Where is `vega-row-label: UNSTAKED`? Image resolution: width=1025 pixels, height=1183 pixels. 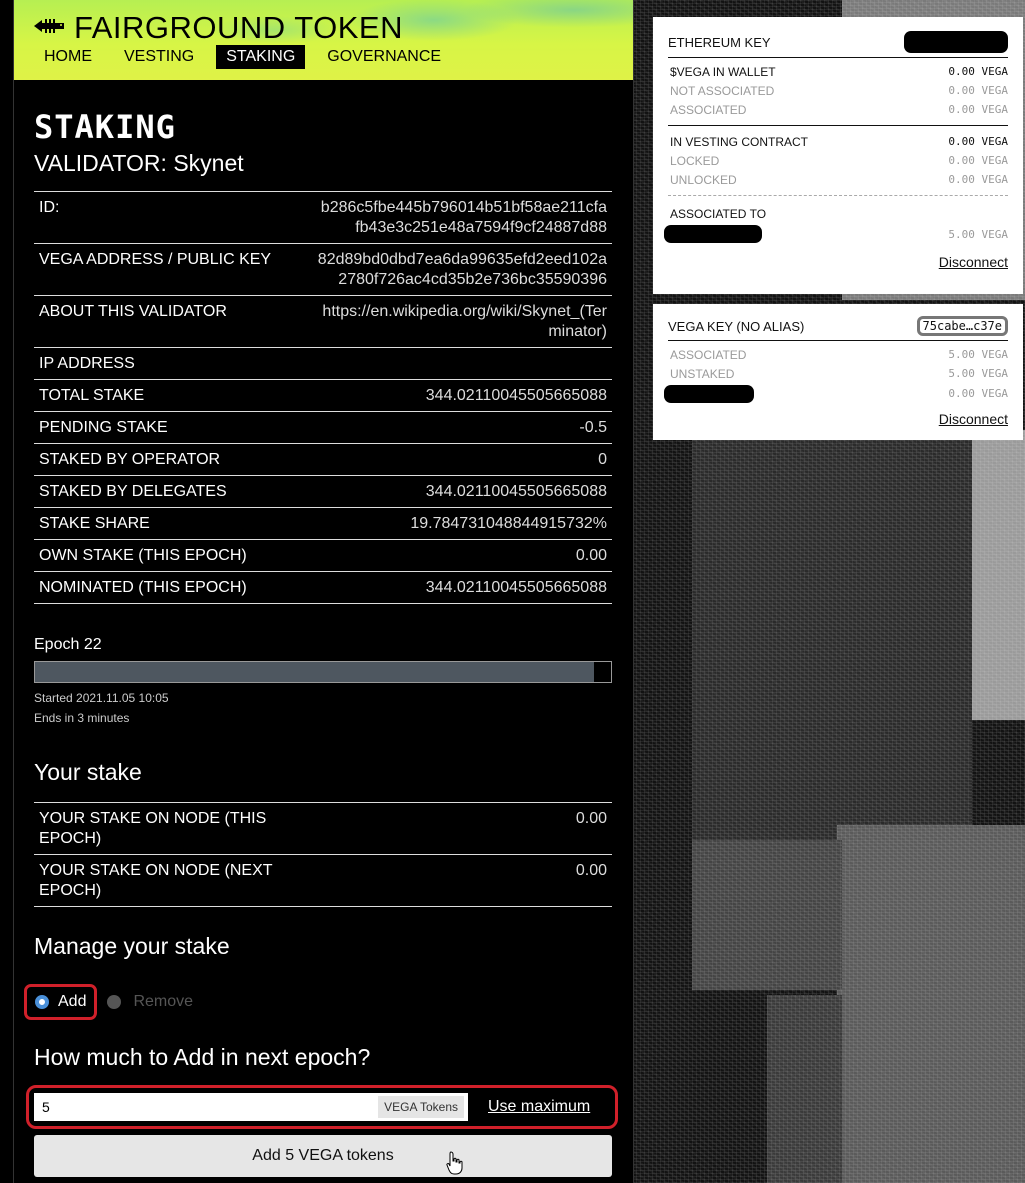
vega-row-label: UNSTAKED is located at coordinates (702, 373).